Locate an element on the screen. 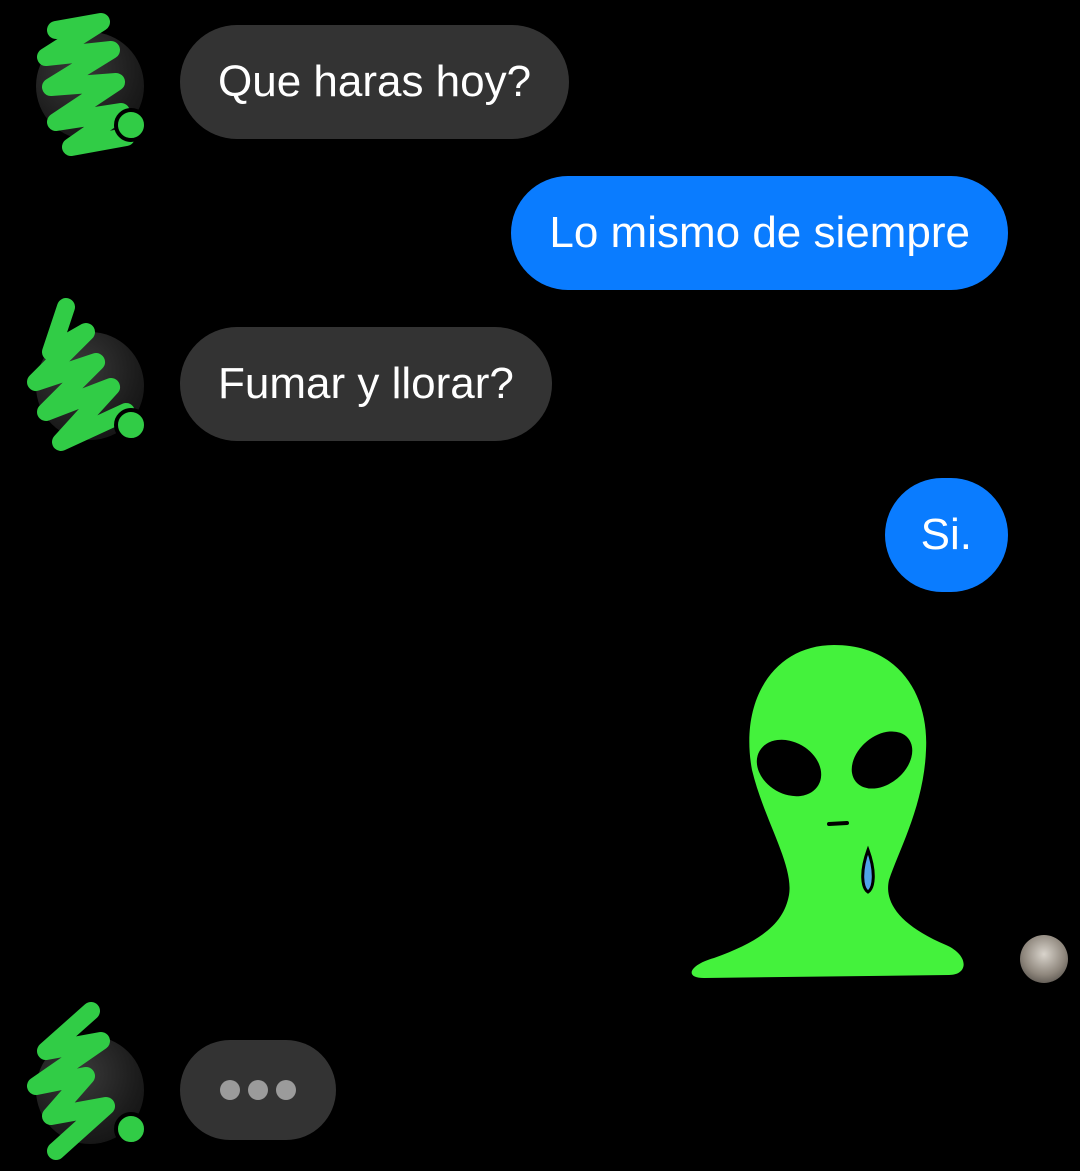 This screenshot has width=1080, height=1171. seen-receipt-avatar is located at coordinates (1044, 959).